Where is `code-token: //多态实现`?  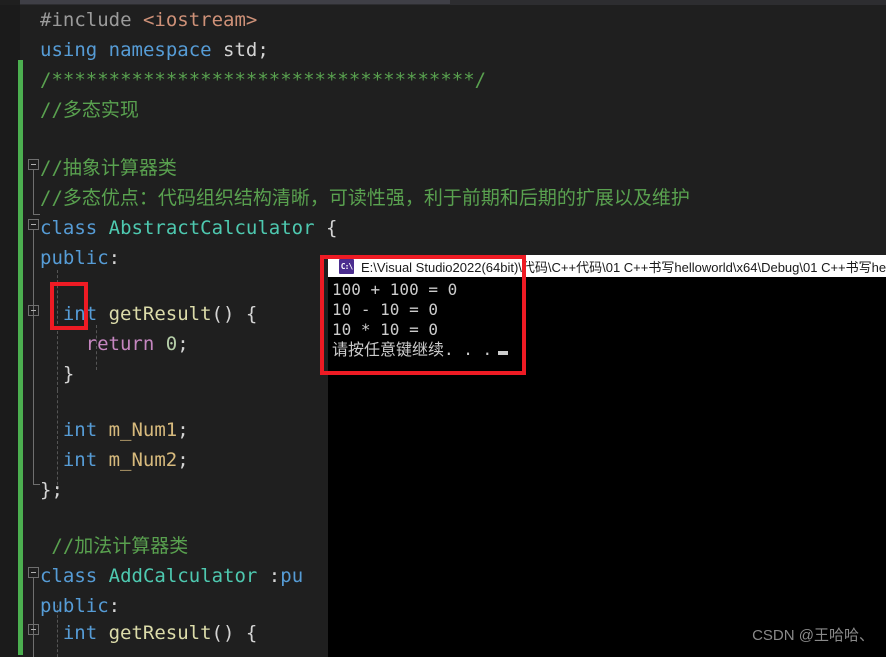 code-token: //多态实现 is located at coordinates (89, 110).